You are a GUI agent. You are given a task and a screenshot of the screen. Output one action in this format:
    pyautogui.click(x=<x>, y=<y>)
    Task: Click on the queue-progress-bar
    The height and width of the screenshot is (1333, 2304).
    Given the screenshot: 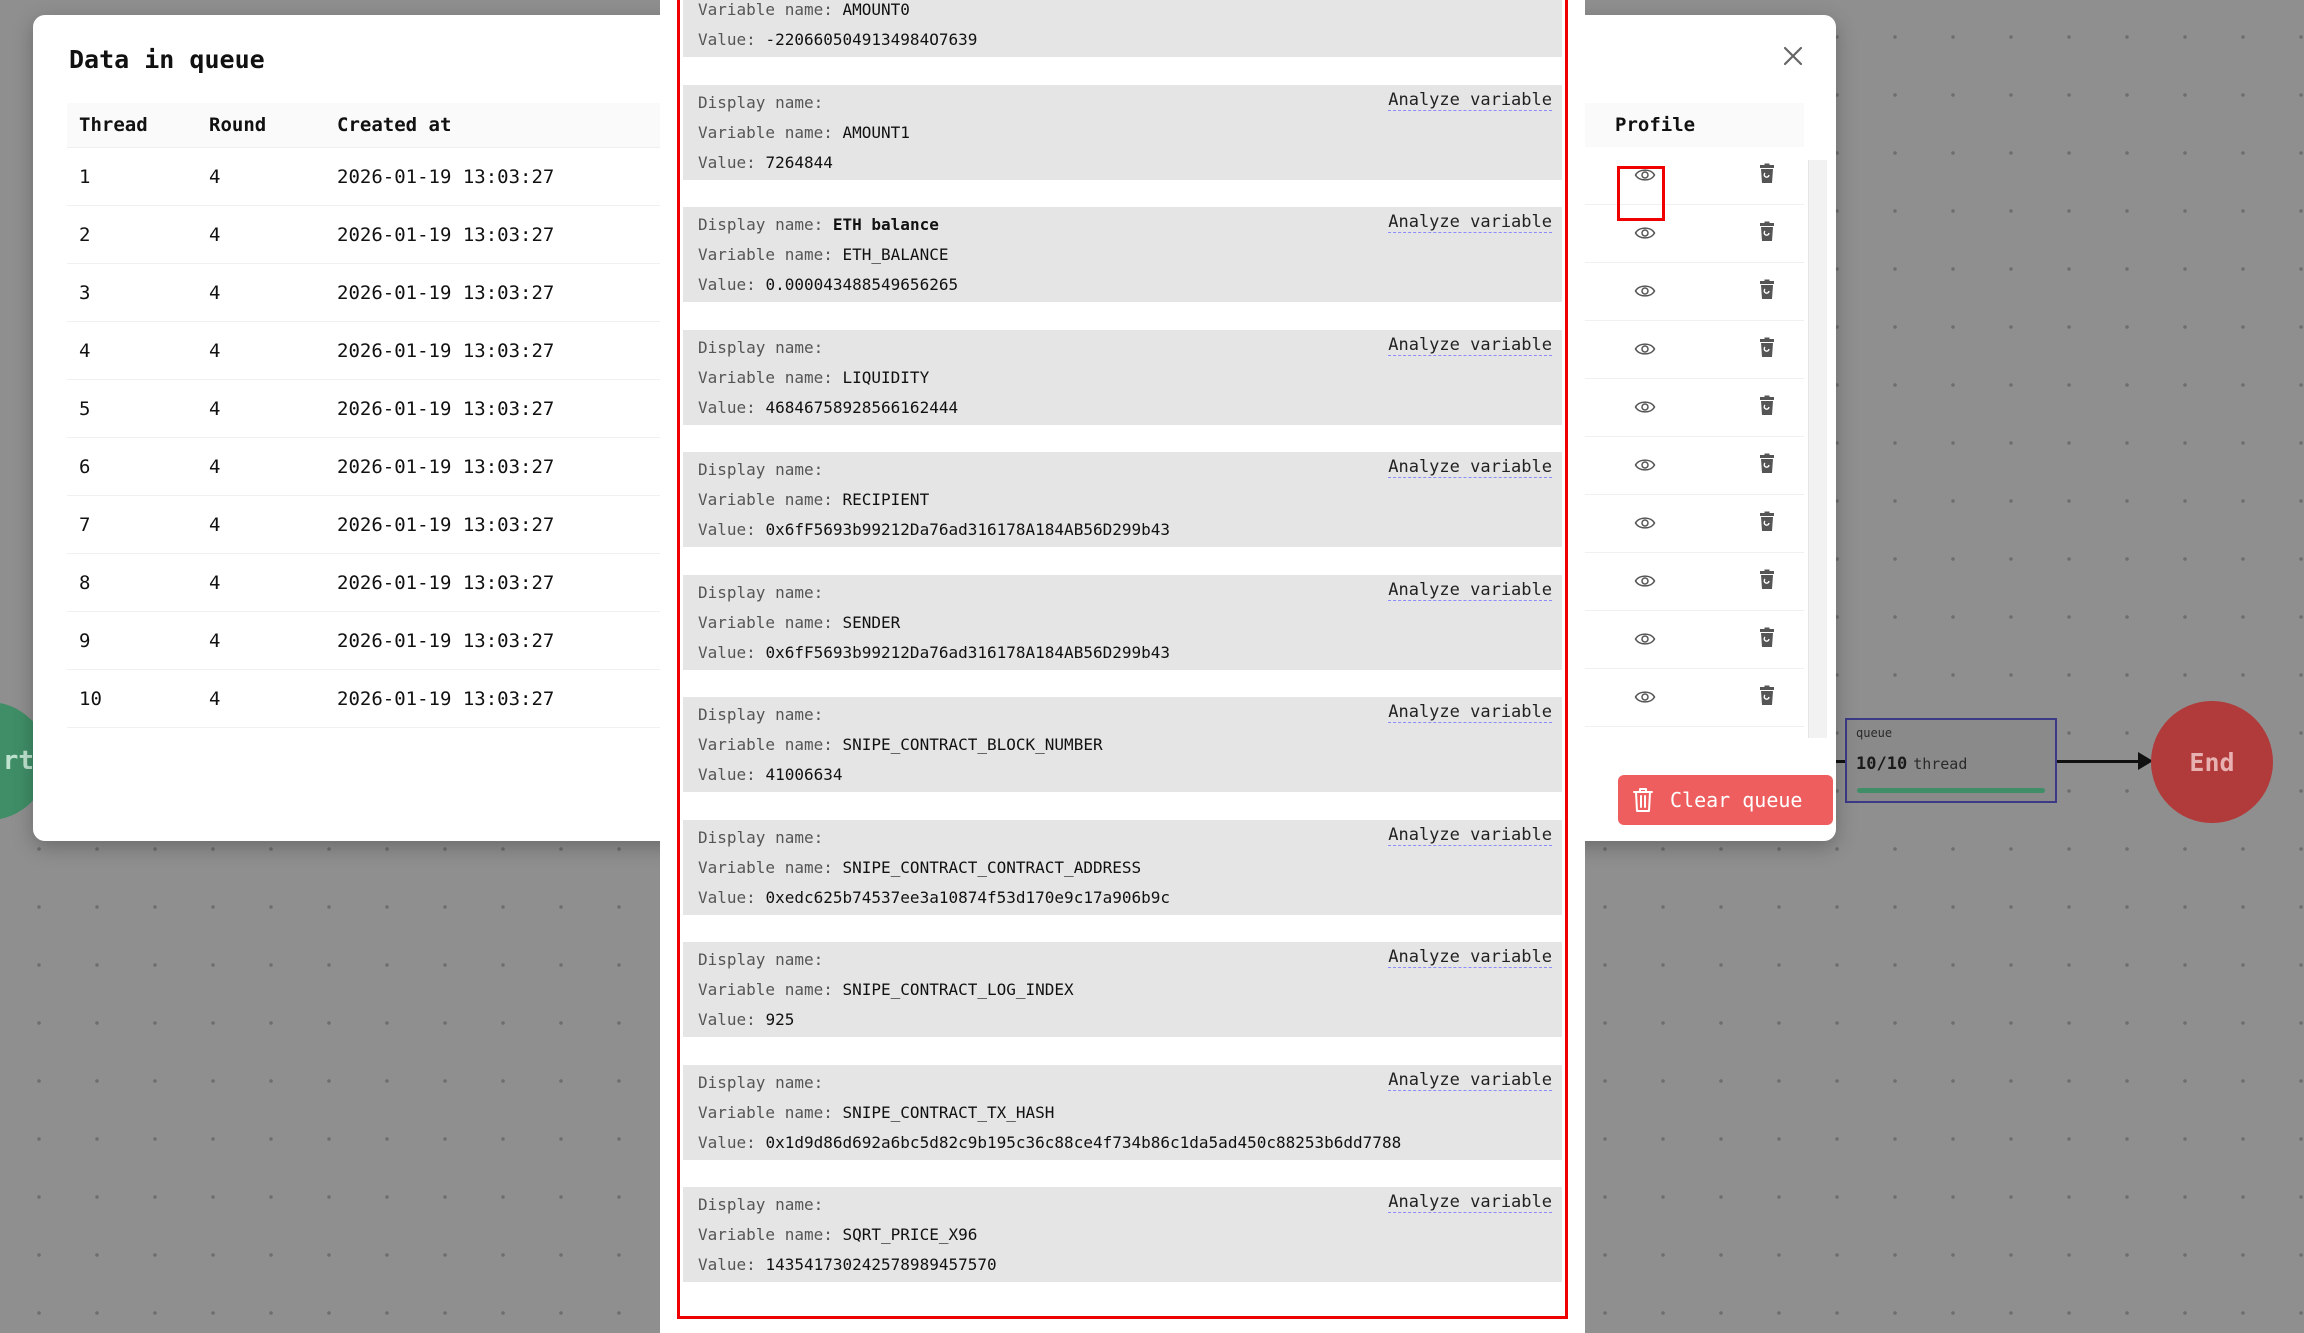 What is the action you would take?
    pyautogui.click(x=1951, y=790)
    